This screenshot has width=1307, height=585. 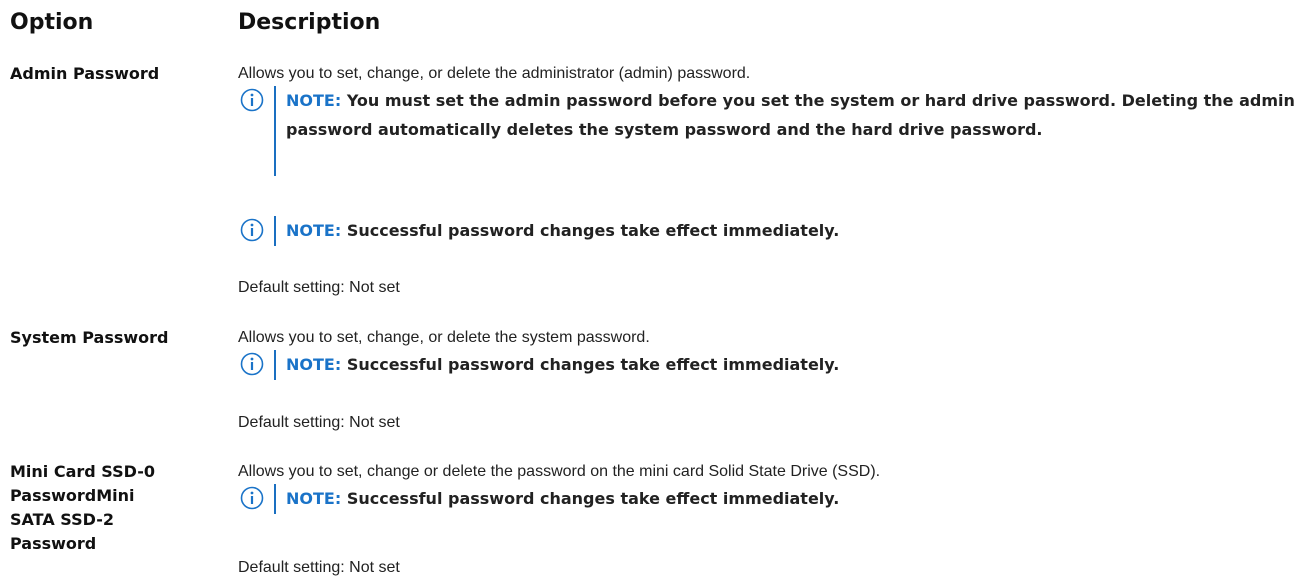 I want to click on default-system-password: Default setting: Not set, so click(x=319, y=422).